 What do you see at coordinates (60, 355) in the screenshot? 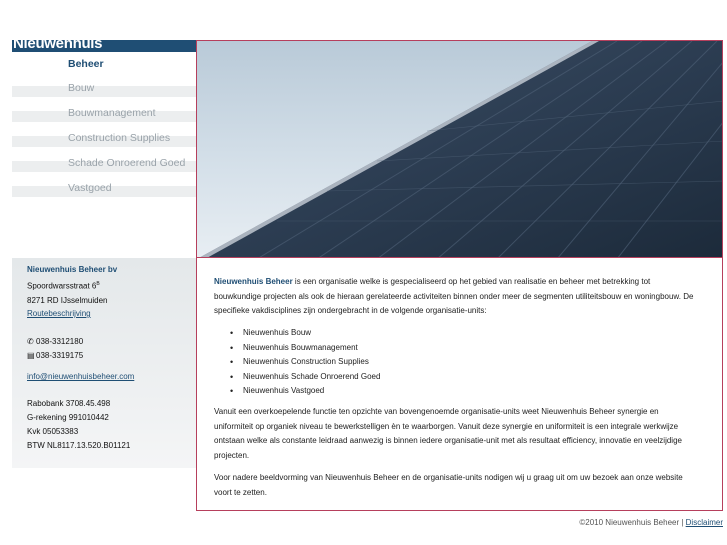
I see `fax-number: 038-3319175` at bounding box center [60, 355].